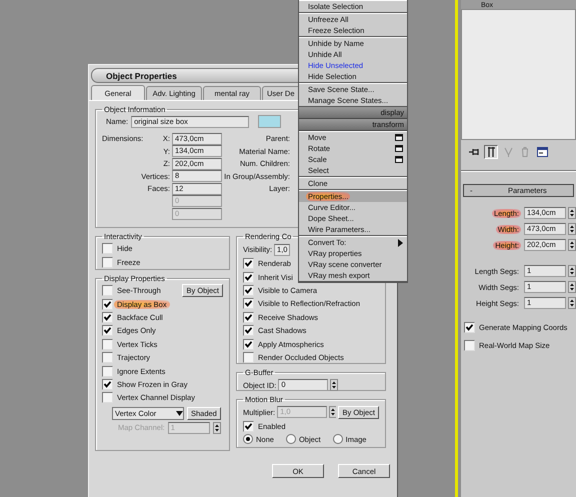 The width and height of the screenshot is (576, 497). I want to click on fork-icon, so click(508, 152).